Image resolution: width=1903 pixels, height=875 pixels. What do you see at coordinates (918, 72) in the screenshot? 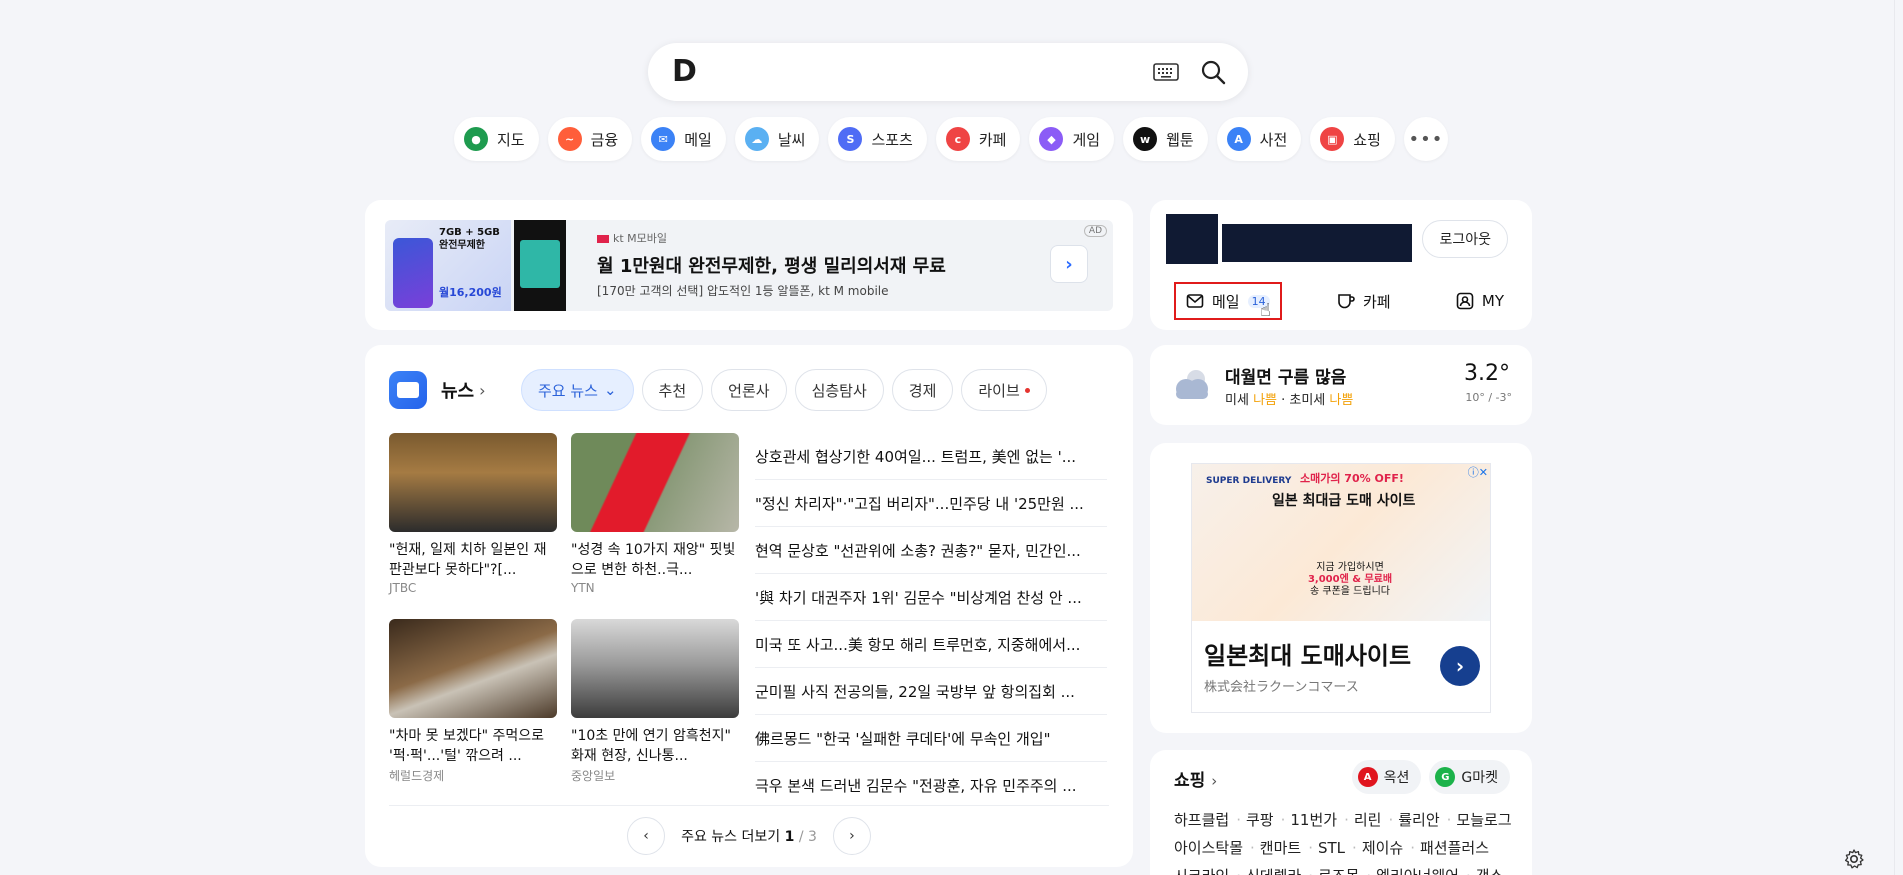
I see `search-input` at bounding box center [918, 72].